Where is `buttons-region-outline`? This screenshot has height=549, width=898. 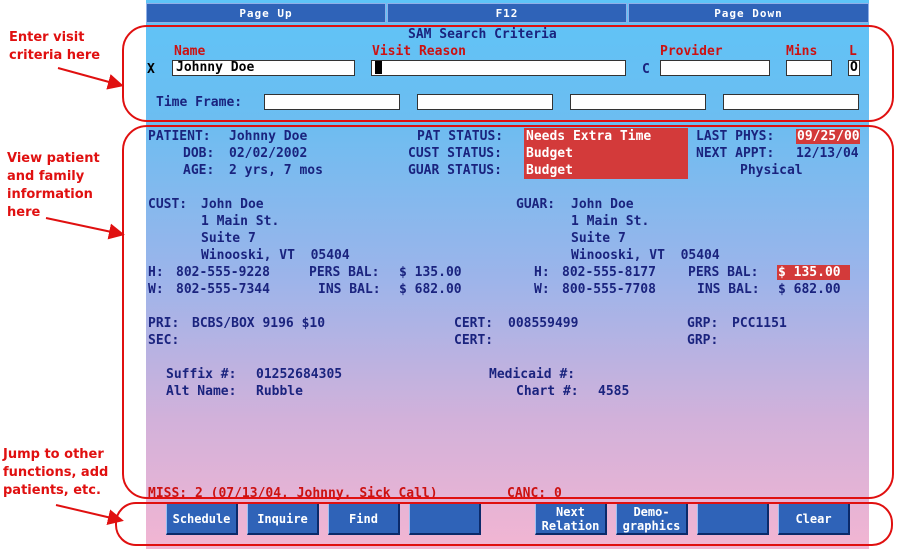
buttons-region-outline is located at coordinates (504, 524).